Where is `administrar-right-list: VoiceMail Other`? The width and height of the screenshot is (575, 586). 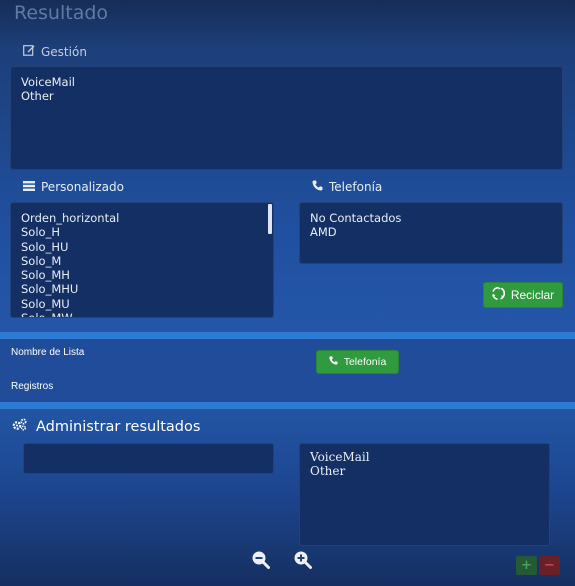 administrar-right-list: VoiceMail Other is located at coordinates (424, 494).